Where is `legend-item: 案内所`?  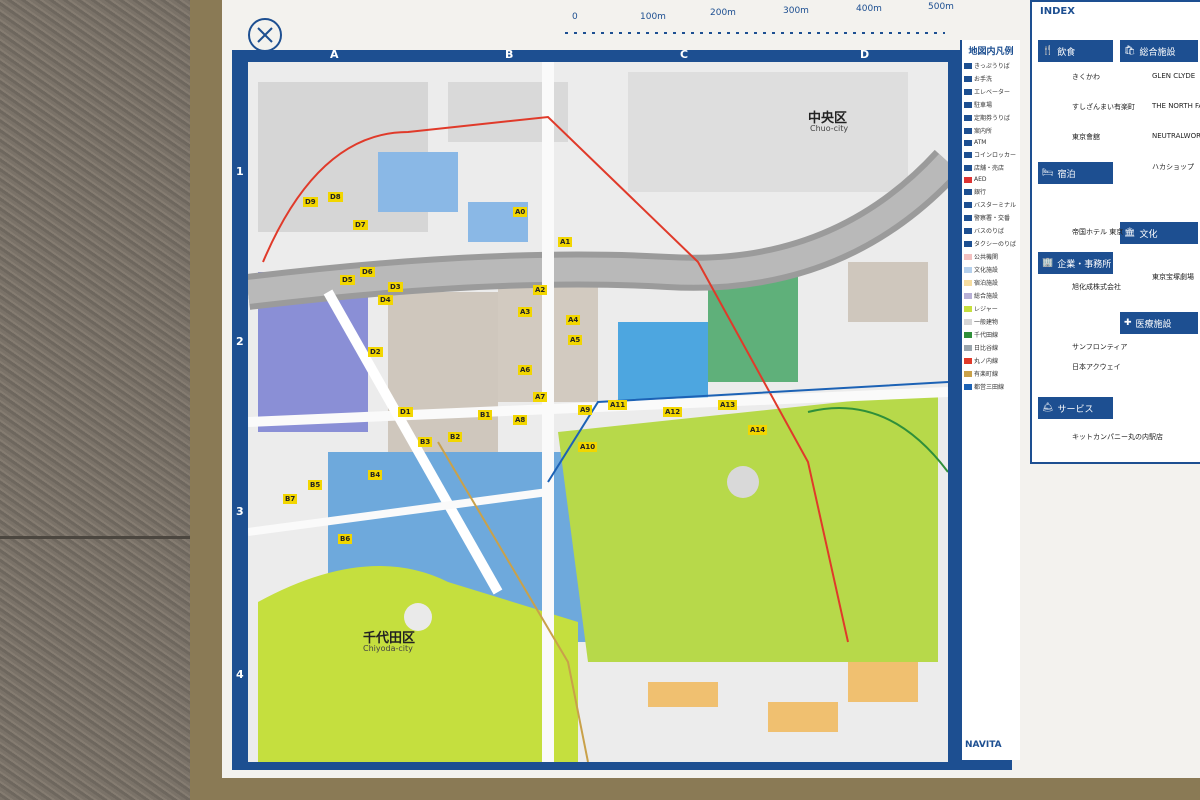 legend-item: 案内所 is located at coordinates (991, 130).